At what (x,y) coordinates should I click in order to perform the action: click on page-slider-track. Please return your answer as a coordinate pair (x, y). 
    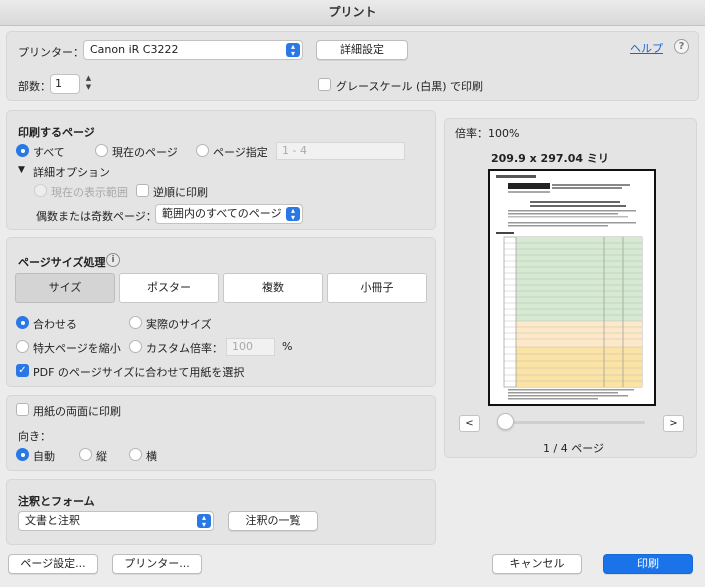
    Looking at the image, I should click on (572, 422).